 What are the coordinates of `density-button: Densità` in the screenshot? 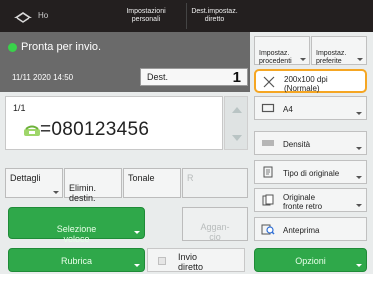 It's located at (310, 143).